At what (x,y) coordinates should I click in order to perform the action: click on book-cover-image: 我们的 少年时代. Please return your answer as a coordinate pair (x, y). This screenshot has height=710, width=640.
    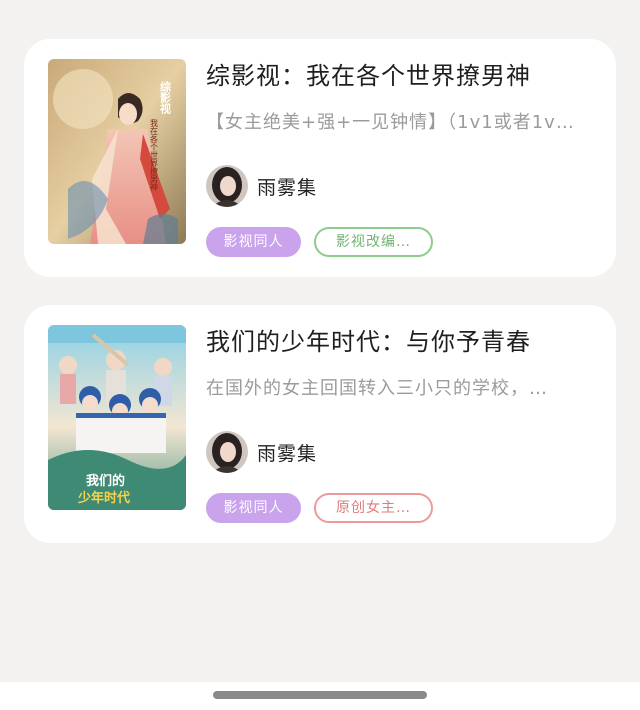
    Looking at the image, I should click on (117, 417).